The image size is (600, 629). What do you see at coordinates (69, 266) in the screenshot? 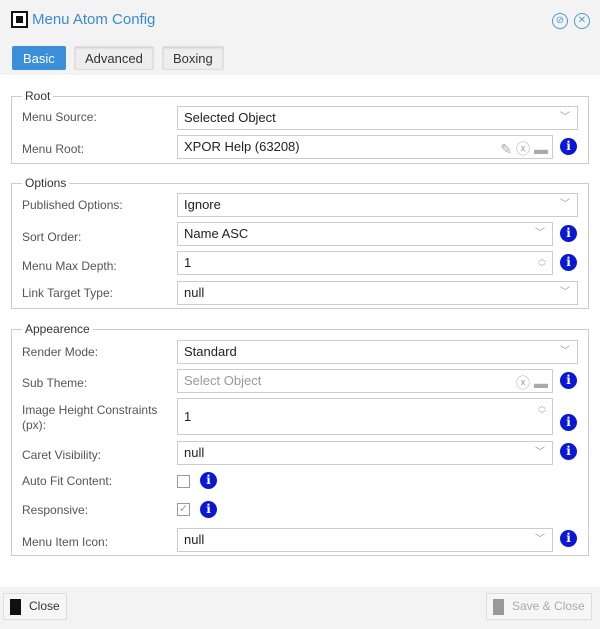
I see `menu-max-depth-label: Menu Max Depth:` at bounding box center [69, 266].